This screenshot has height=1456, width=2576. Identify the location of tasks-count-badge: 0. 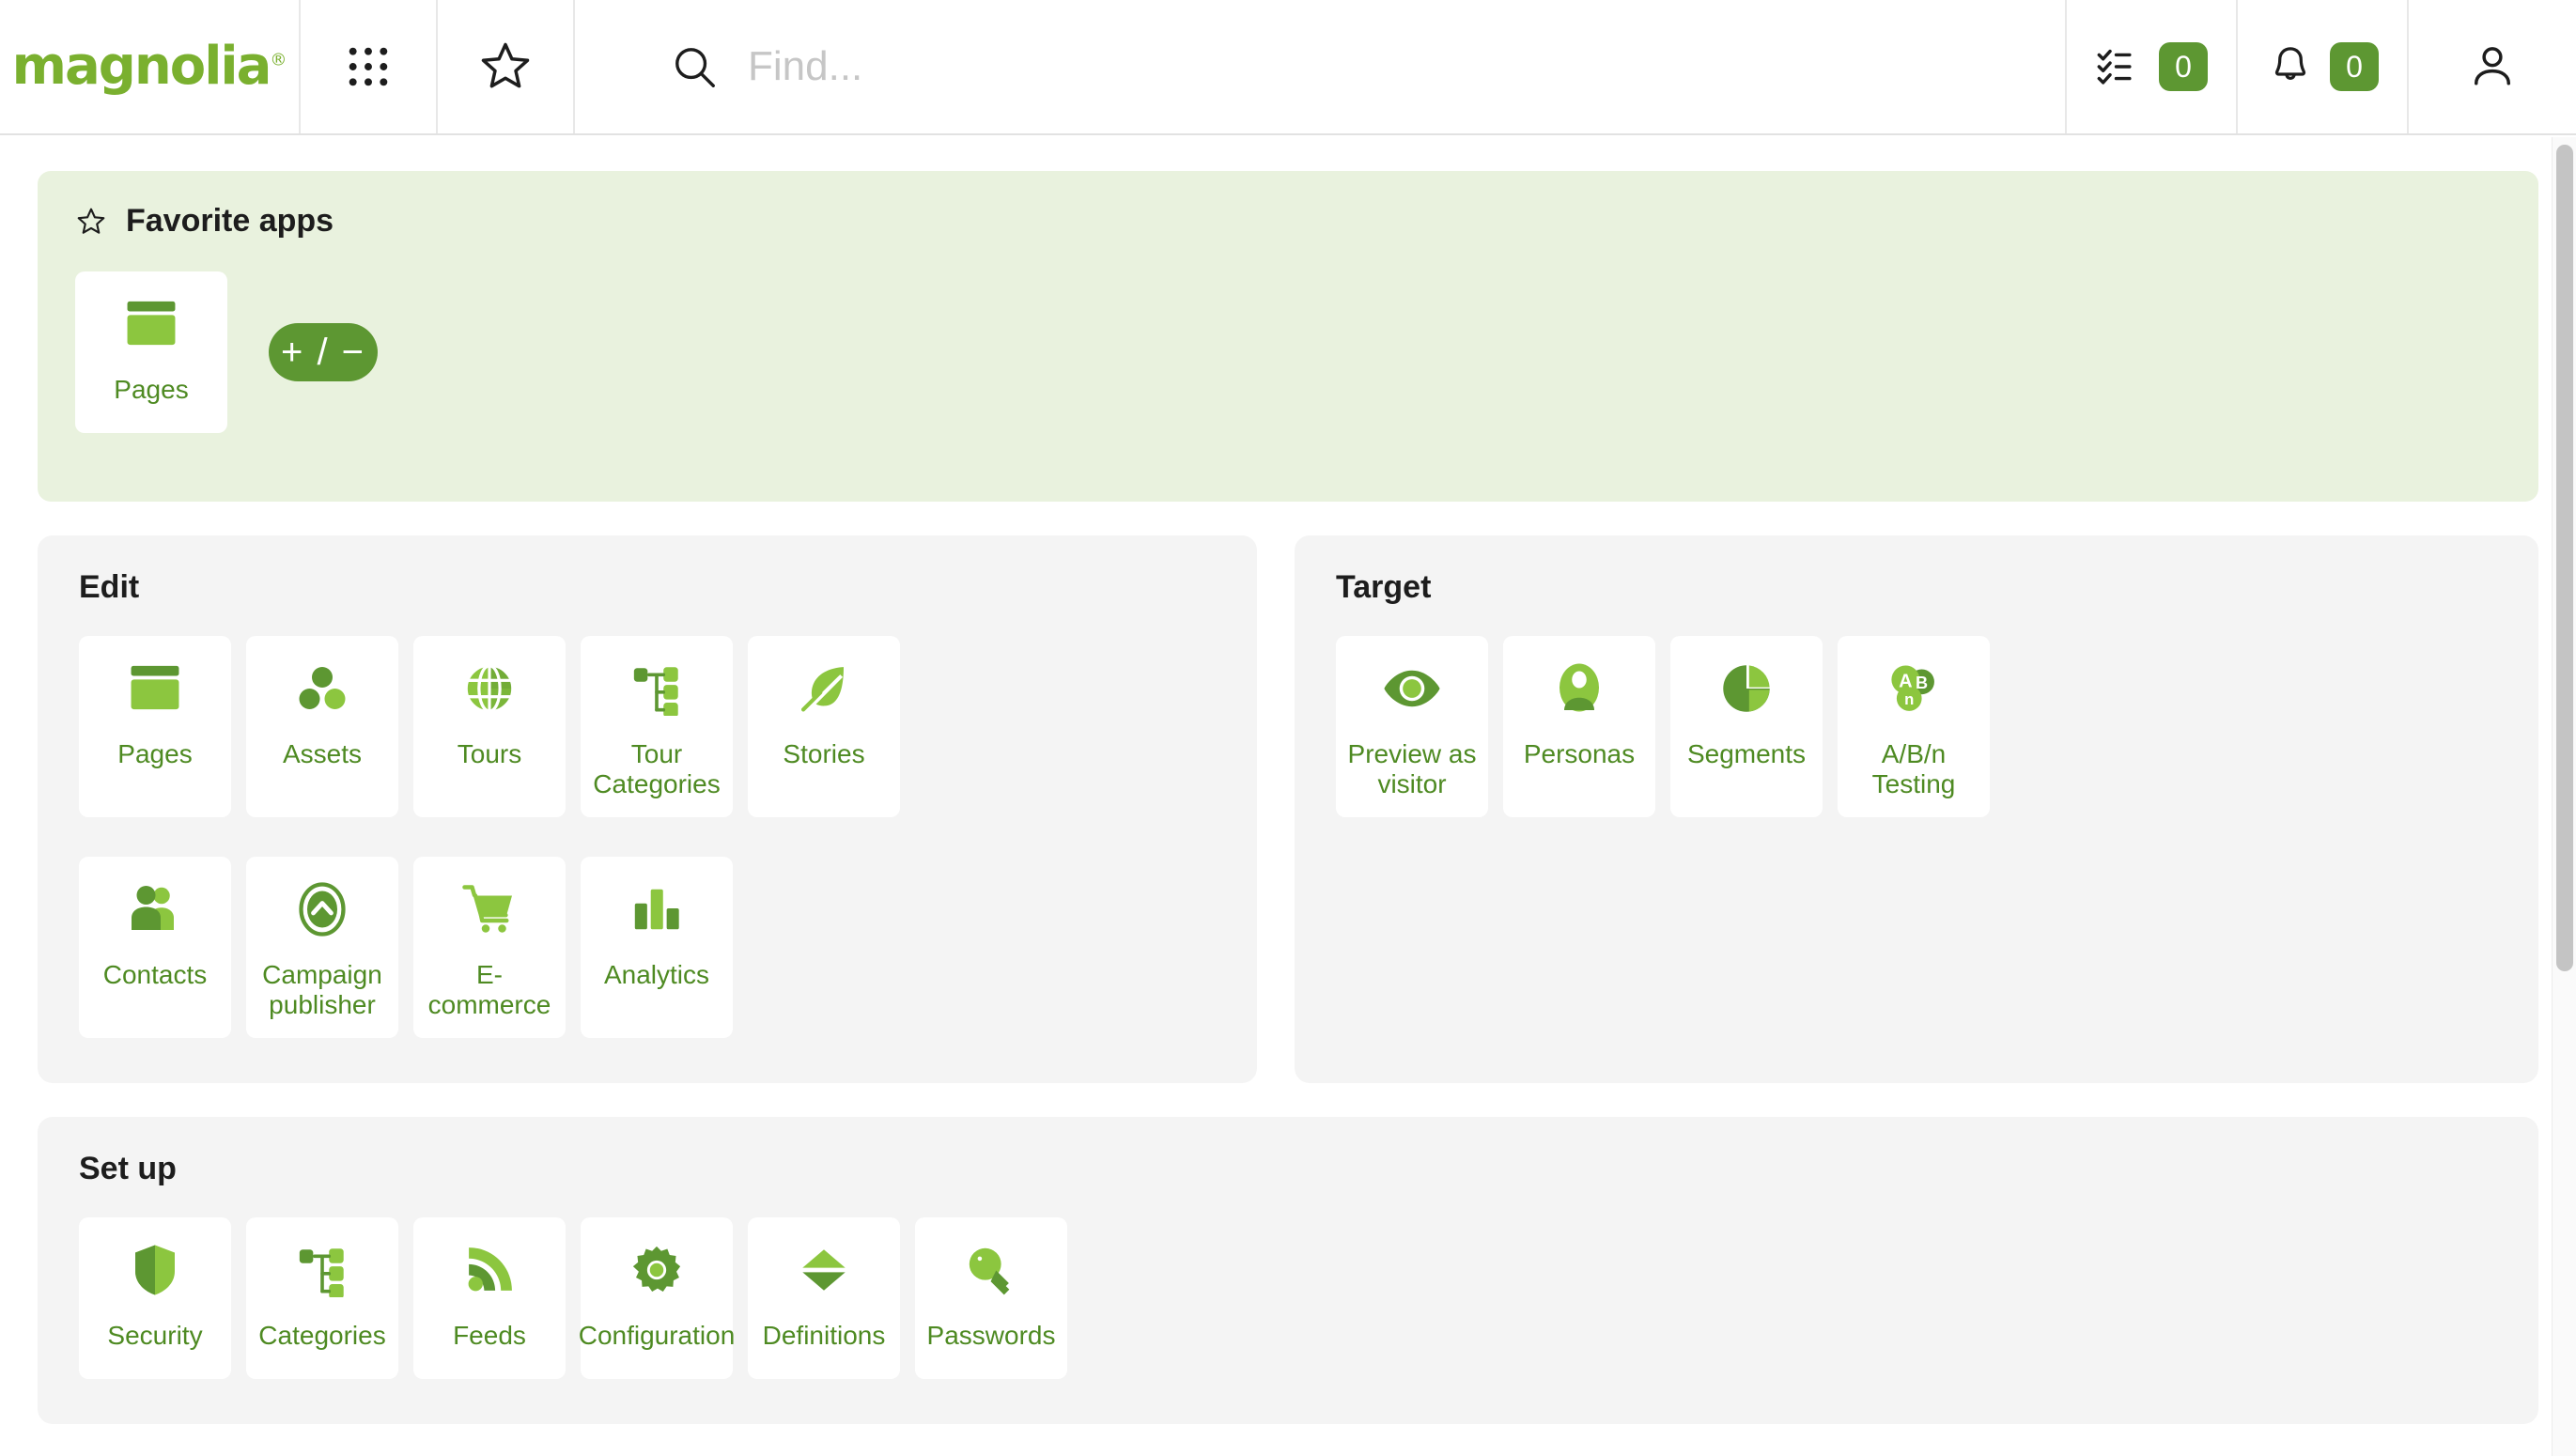
(2183, 66).